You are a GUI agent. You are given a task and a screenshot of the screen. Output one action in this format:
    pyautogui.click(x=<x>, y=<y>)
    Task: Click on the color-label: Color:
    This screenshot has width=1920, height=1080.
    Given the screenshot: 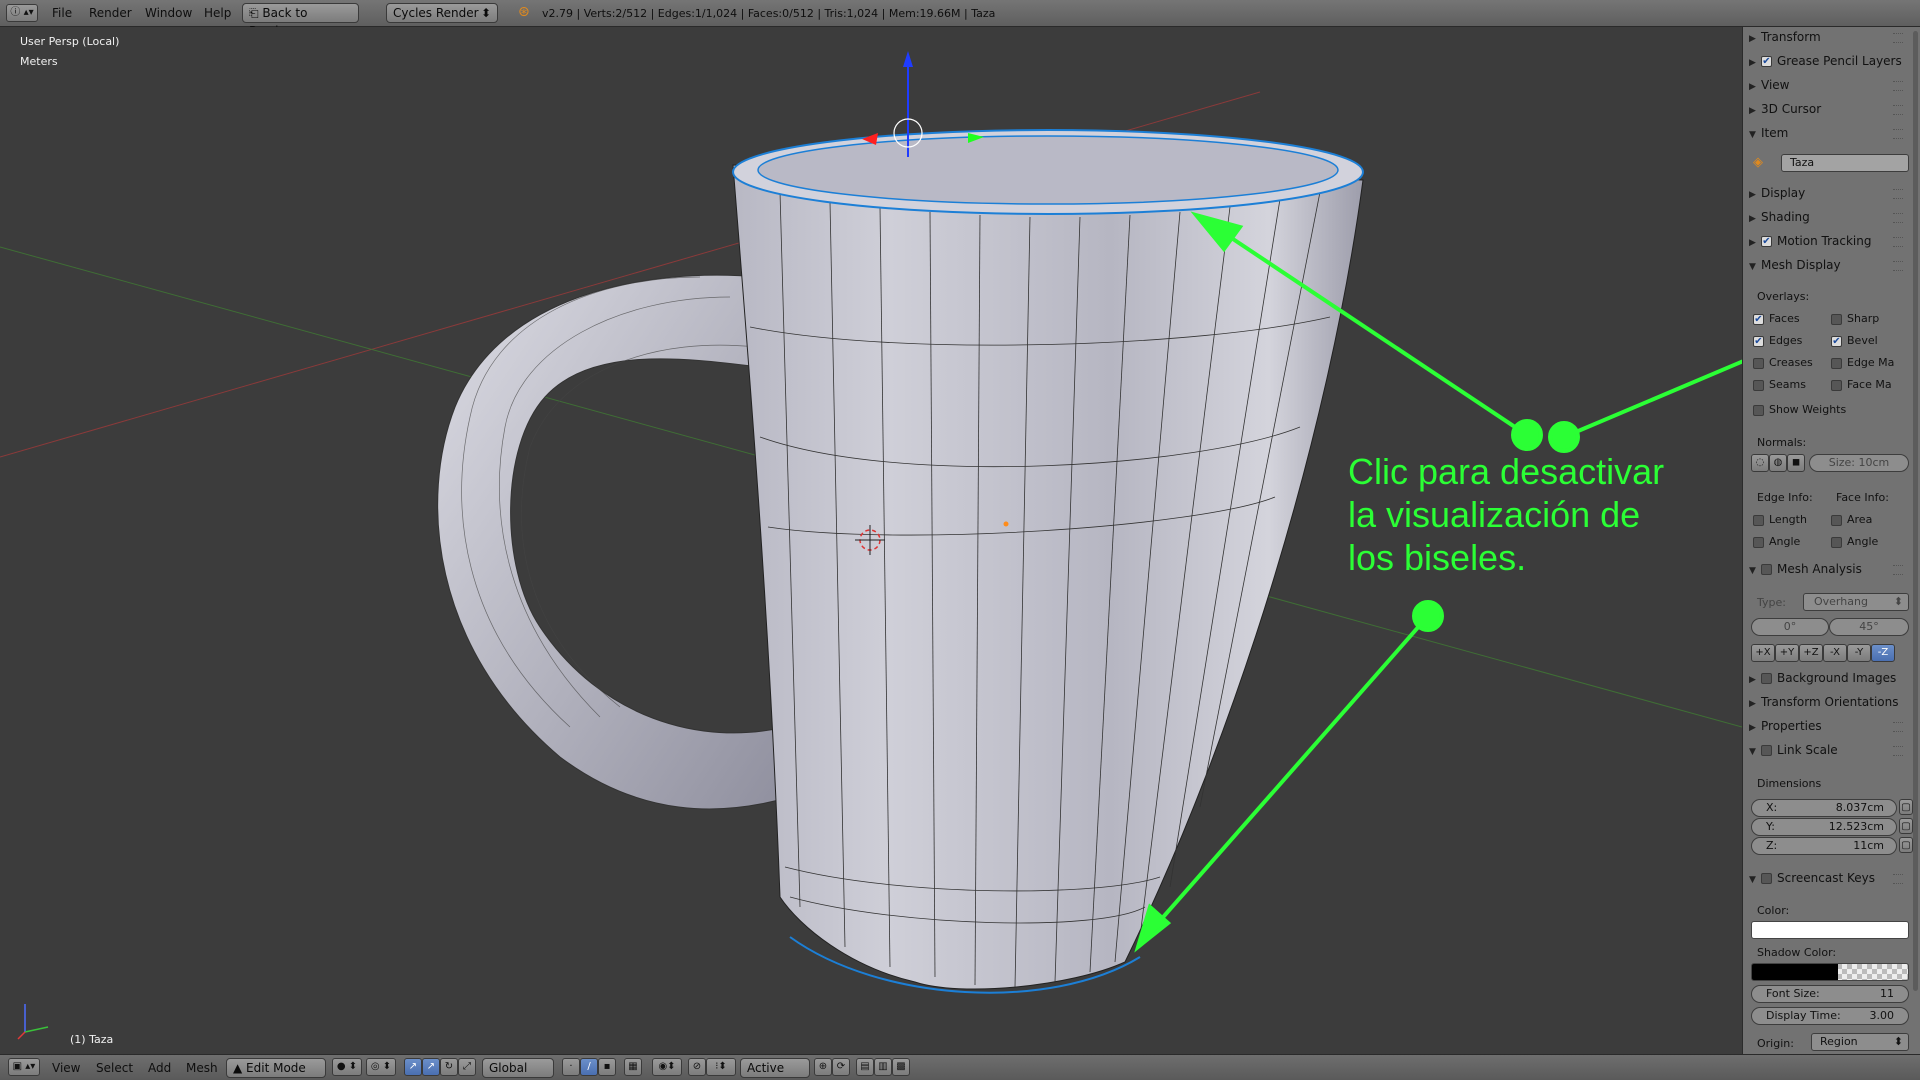 What is the action you would take?
    pyautogui.click(x=1773, y=910)
    